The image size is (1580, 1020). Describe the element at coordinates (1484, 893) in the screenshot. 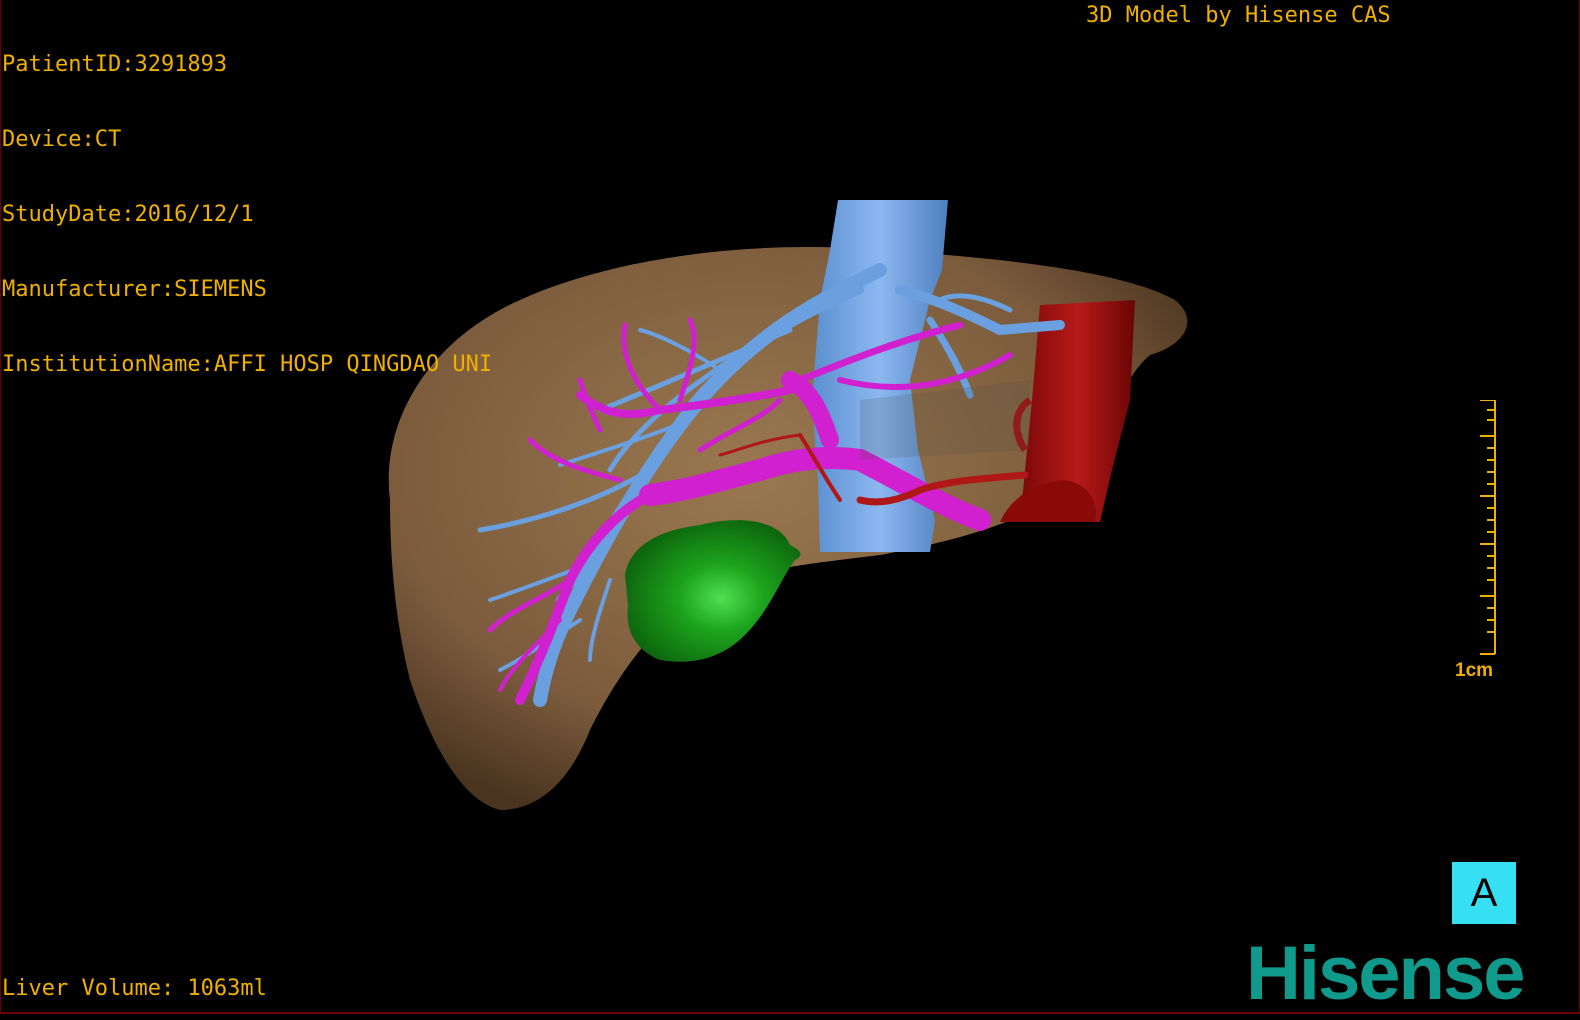

I see `orientation-marker: A` at that location.